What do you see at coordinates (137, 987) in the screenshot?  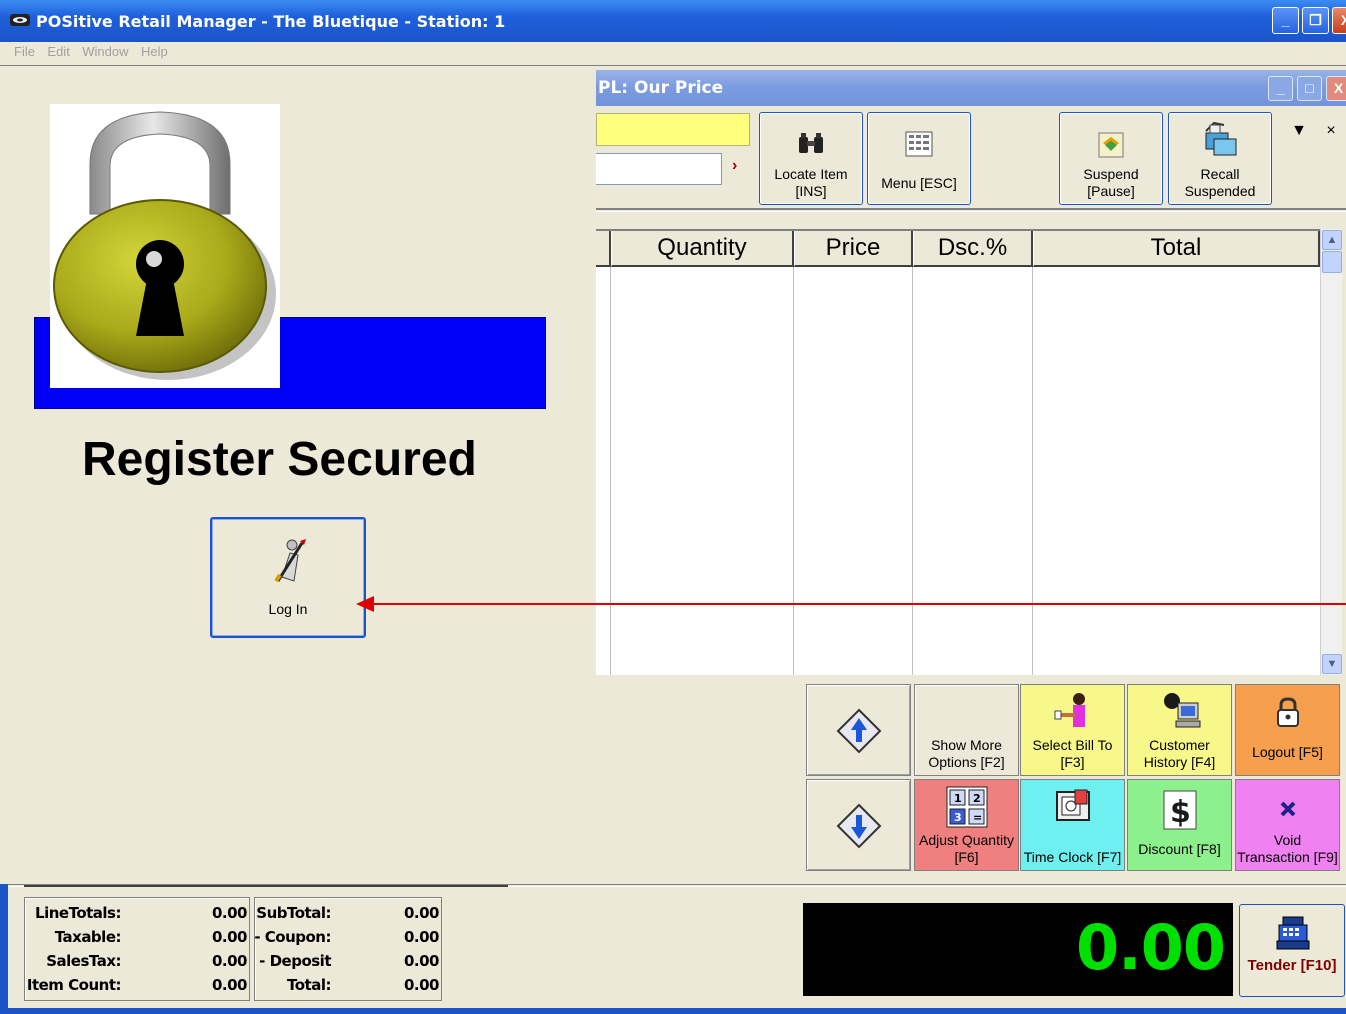 I see `total-row: Item Count: 0.00` at bounding box center [137, 987].